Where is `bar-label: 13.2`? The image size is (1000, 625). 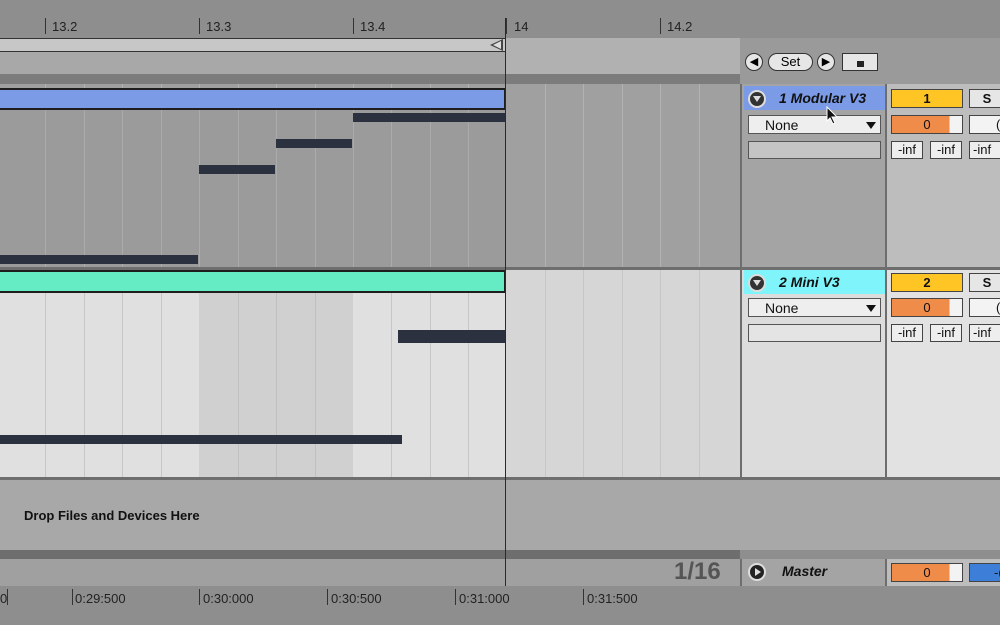
bar-label: 13.2 is located at coordinates (65, 26).